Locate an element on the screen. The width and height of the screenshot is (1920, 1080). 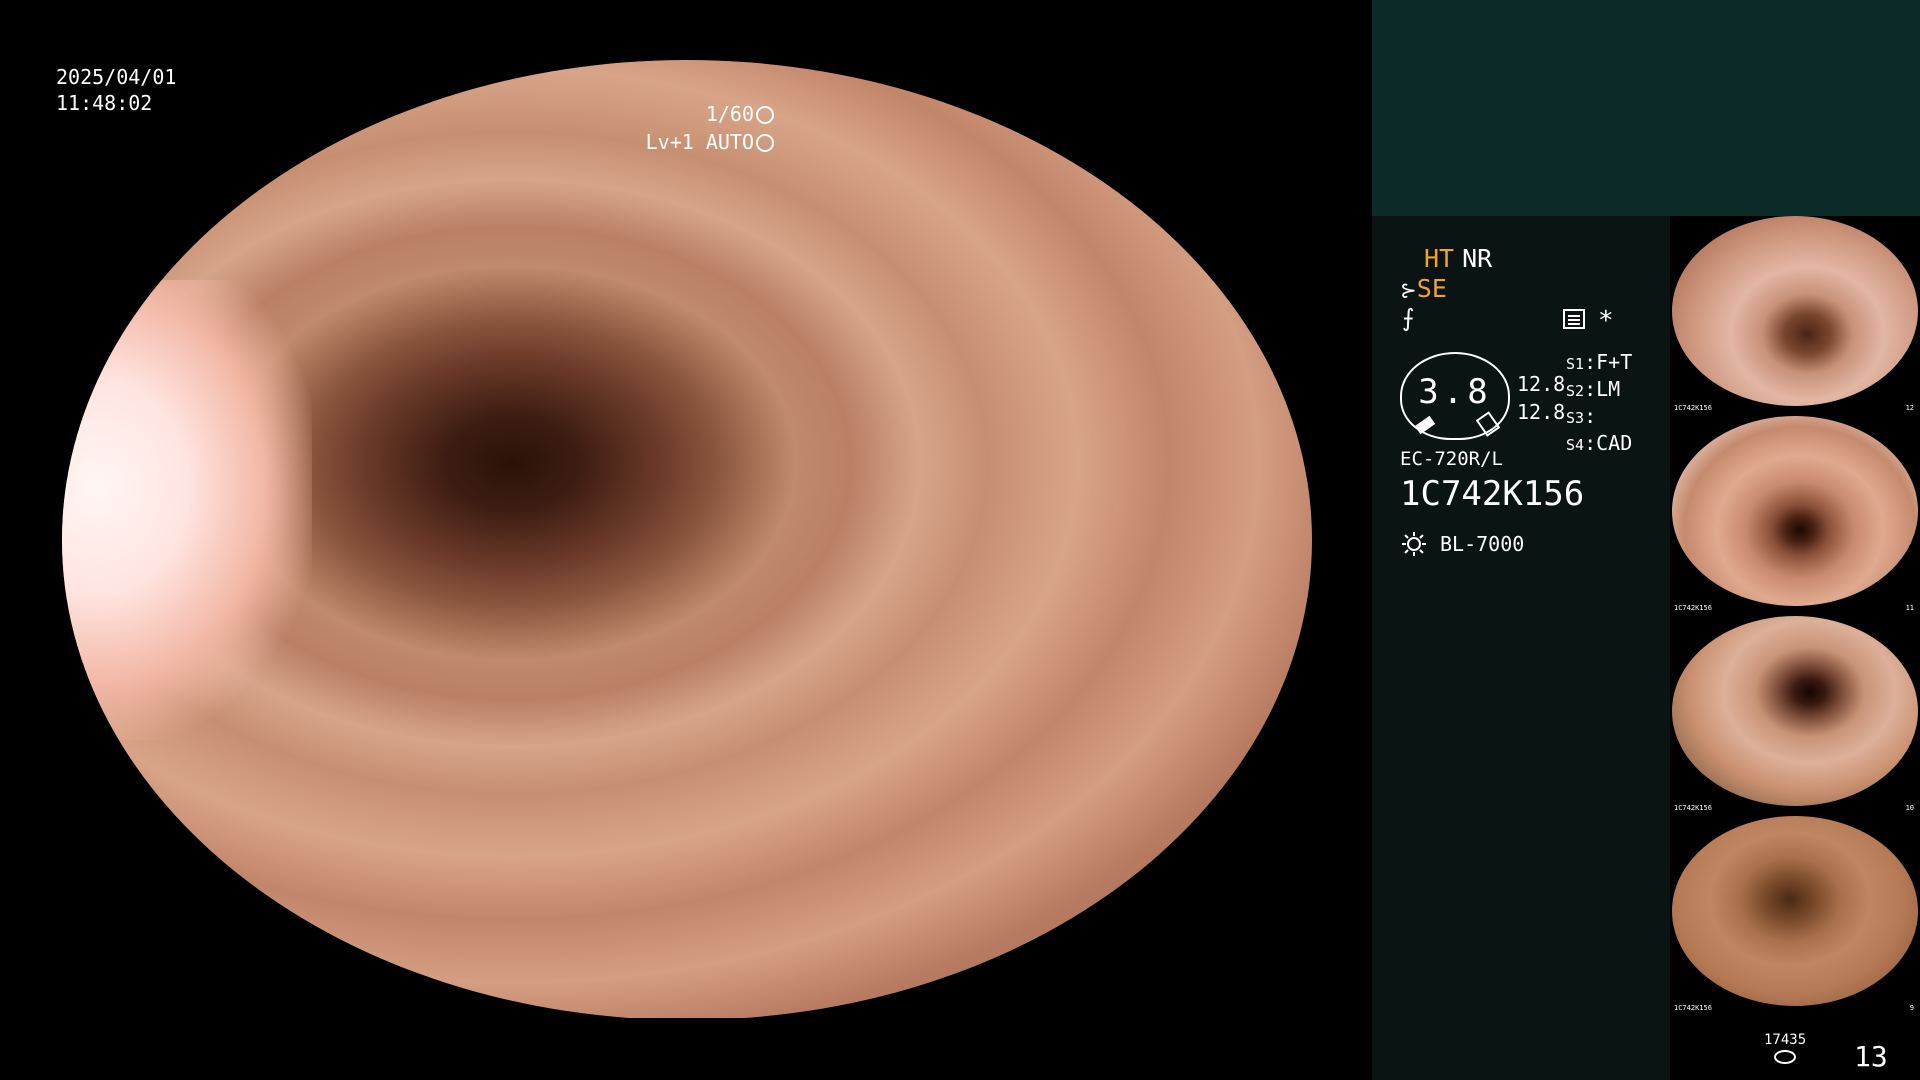
scope-tip-icon: ⊱ is located at coordinates (1408, 290).